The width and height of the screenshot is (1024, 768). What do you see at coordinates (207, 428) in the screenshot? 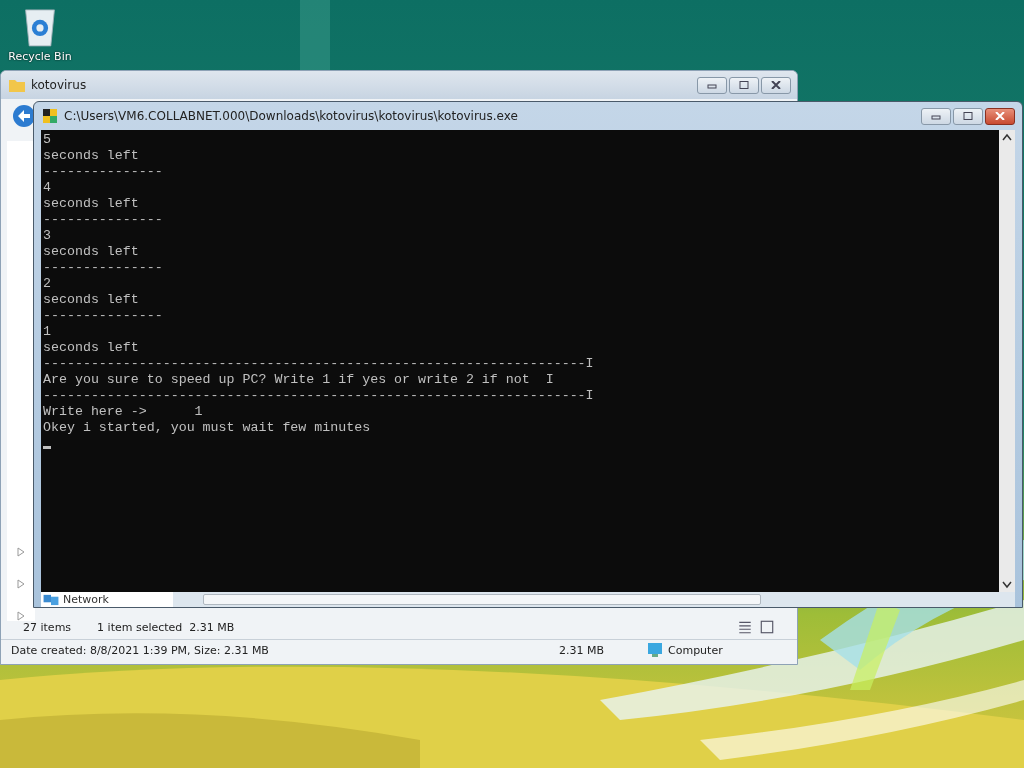
I see `console-line: Okey i started, you must wait few minutes` at bounding box center [207, 428].